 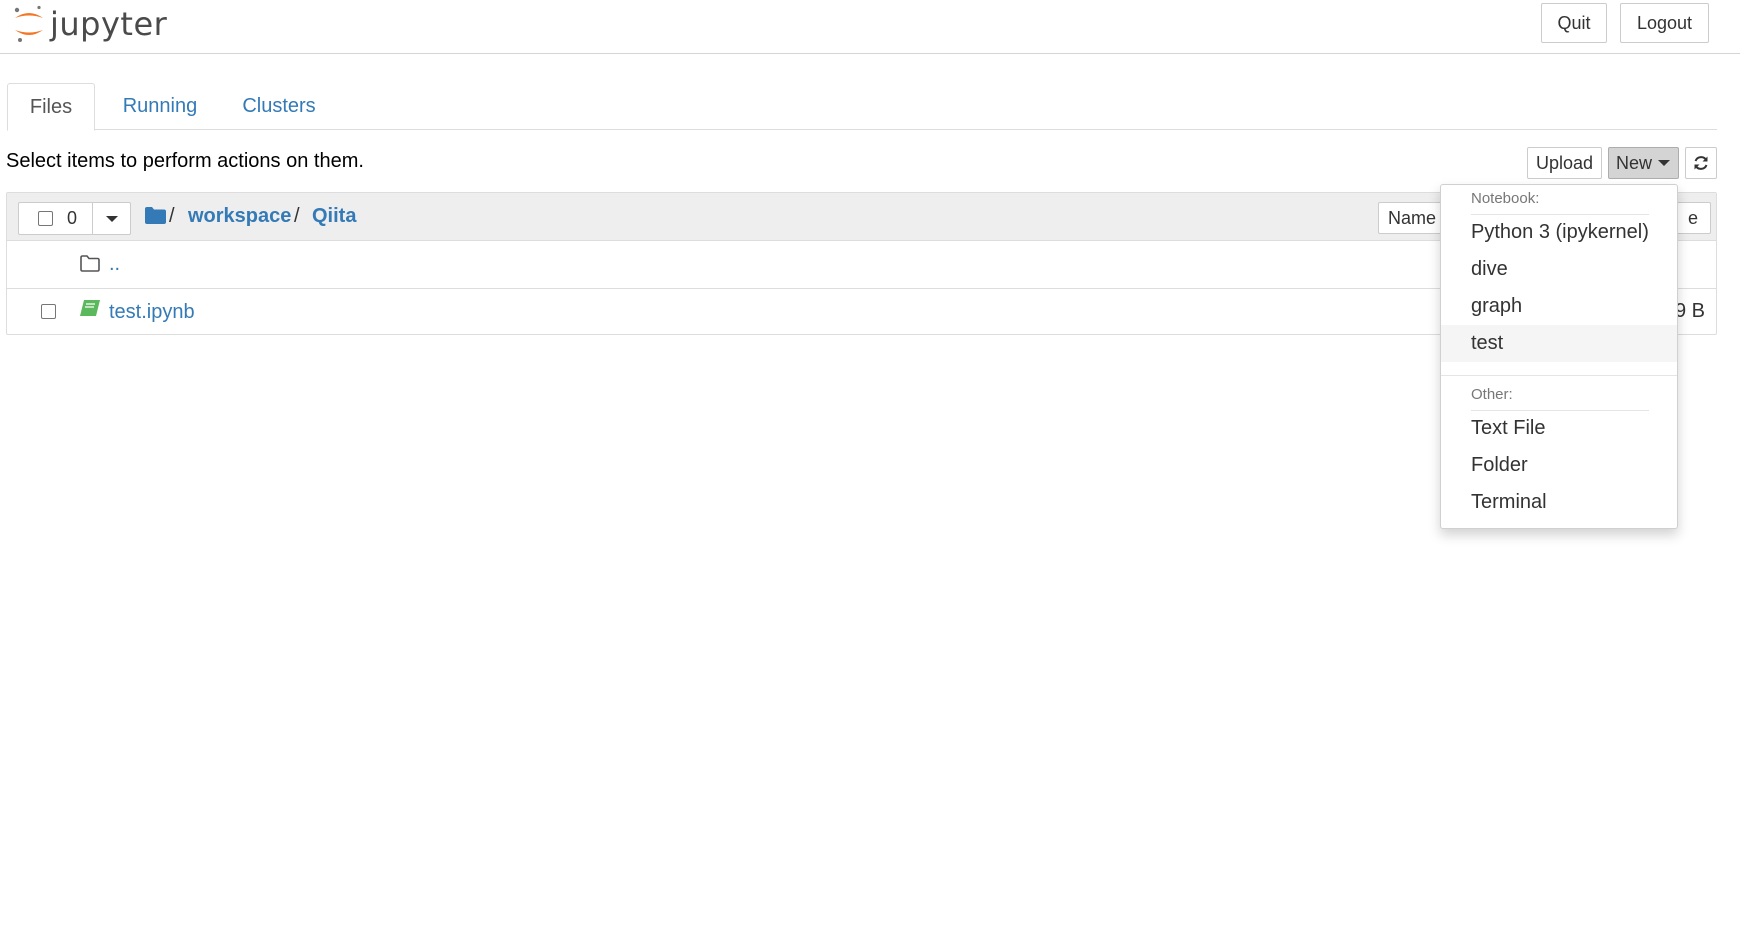 I want to click on jupyter-logo: jupyter, so click(x=89, y=24).